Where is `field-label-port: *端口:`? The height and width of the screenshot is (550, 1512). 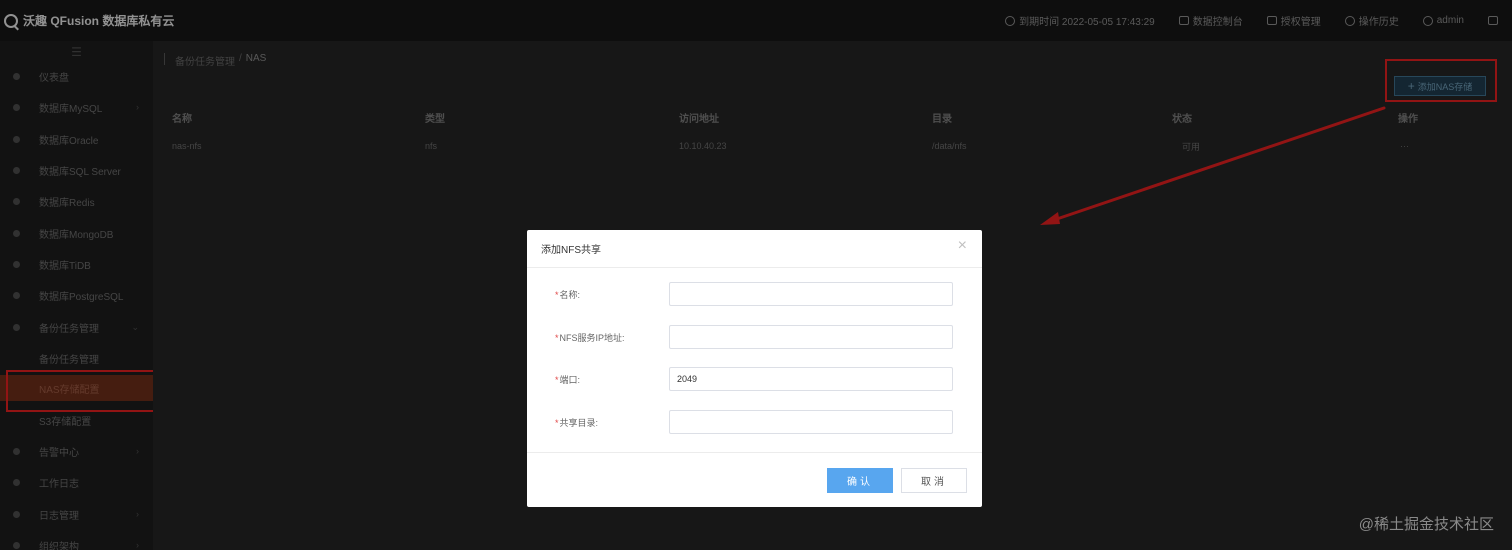 field-label-port: *端口: is located at coordinates (567, 379).